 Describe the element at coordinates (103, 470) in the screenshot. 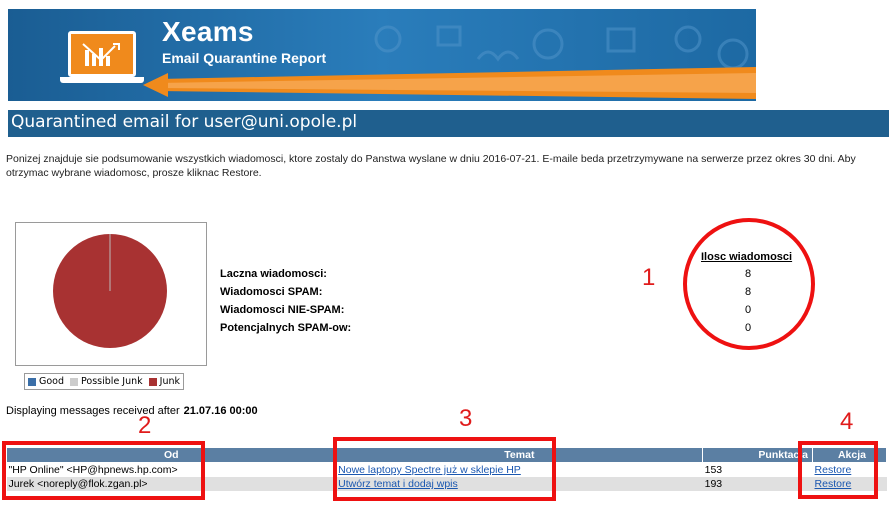

I see `annotation-box-from` at that location.